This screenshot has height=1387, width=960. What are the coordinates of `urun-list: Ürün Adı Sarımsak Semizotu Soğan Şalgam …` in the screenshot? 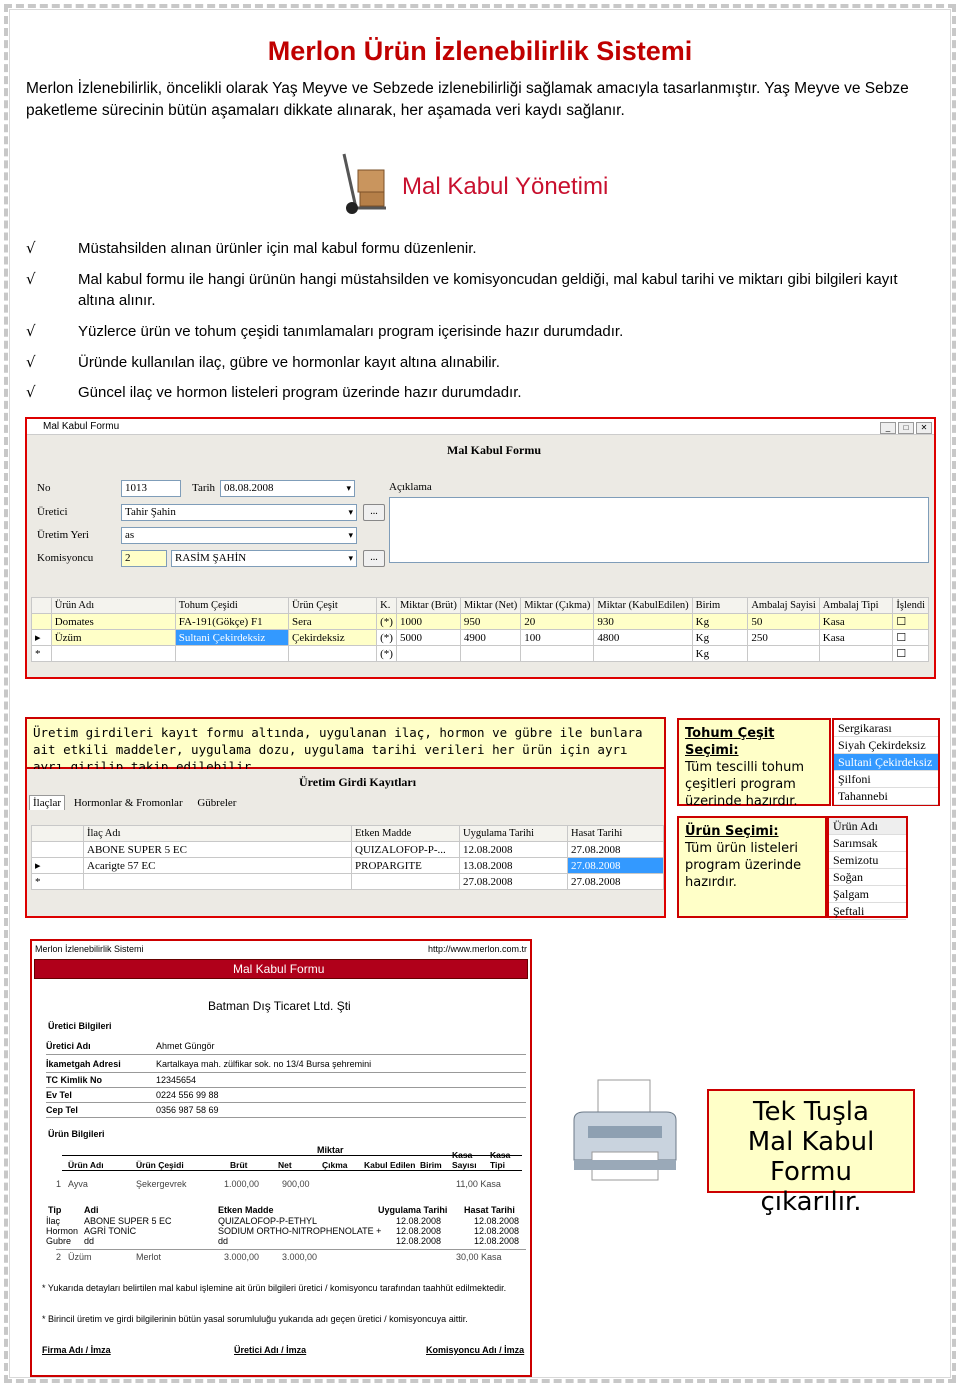 It's located at (867, 868).